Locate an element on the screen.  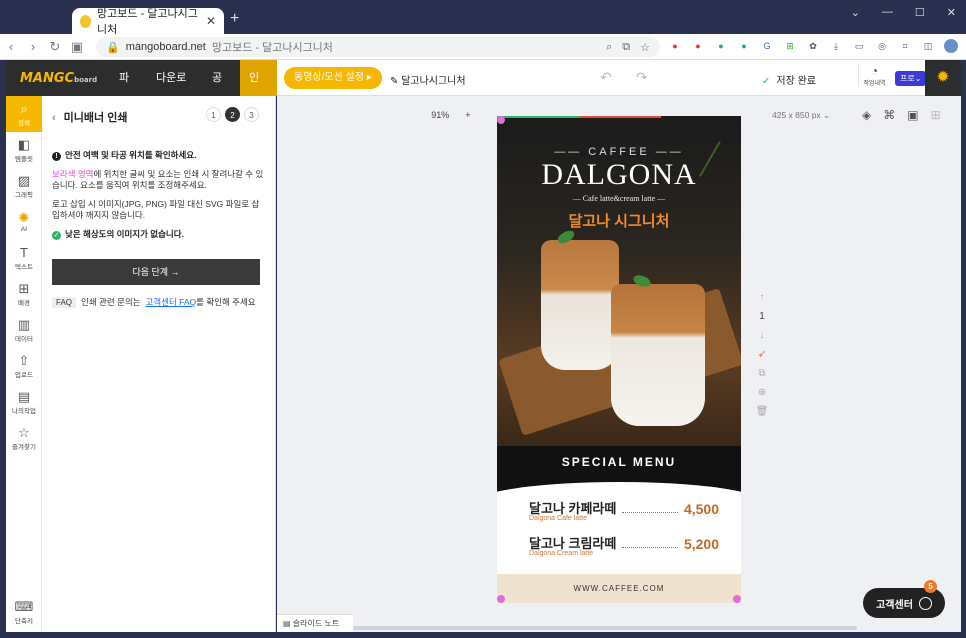
menu-share: 공유 is located at coordinates (221, 90).